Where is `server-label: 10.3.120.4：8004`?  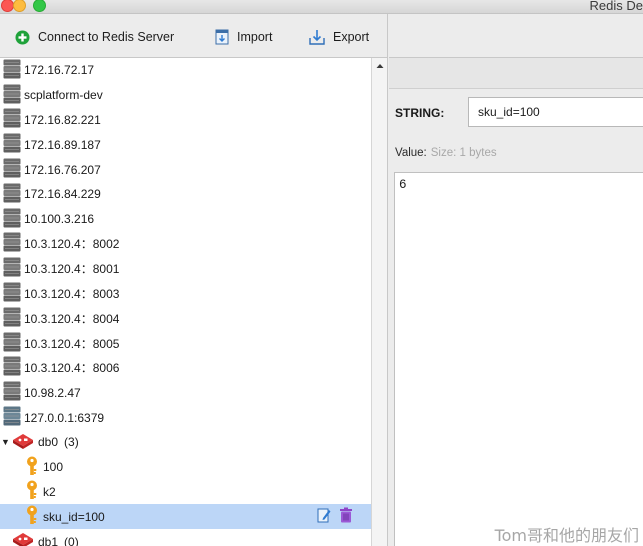 server-label: 10.3.120.4：8004 is located at coordinates (72, 318).